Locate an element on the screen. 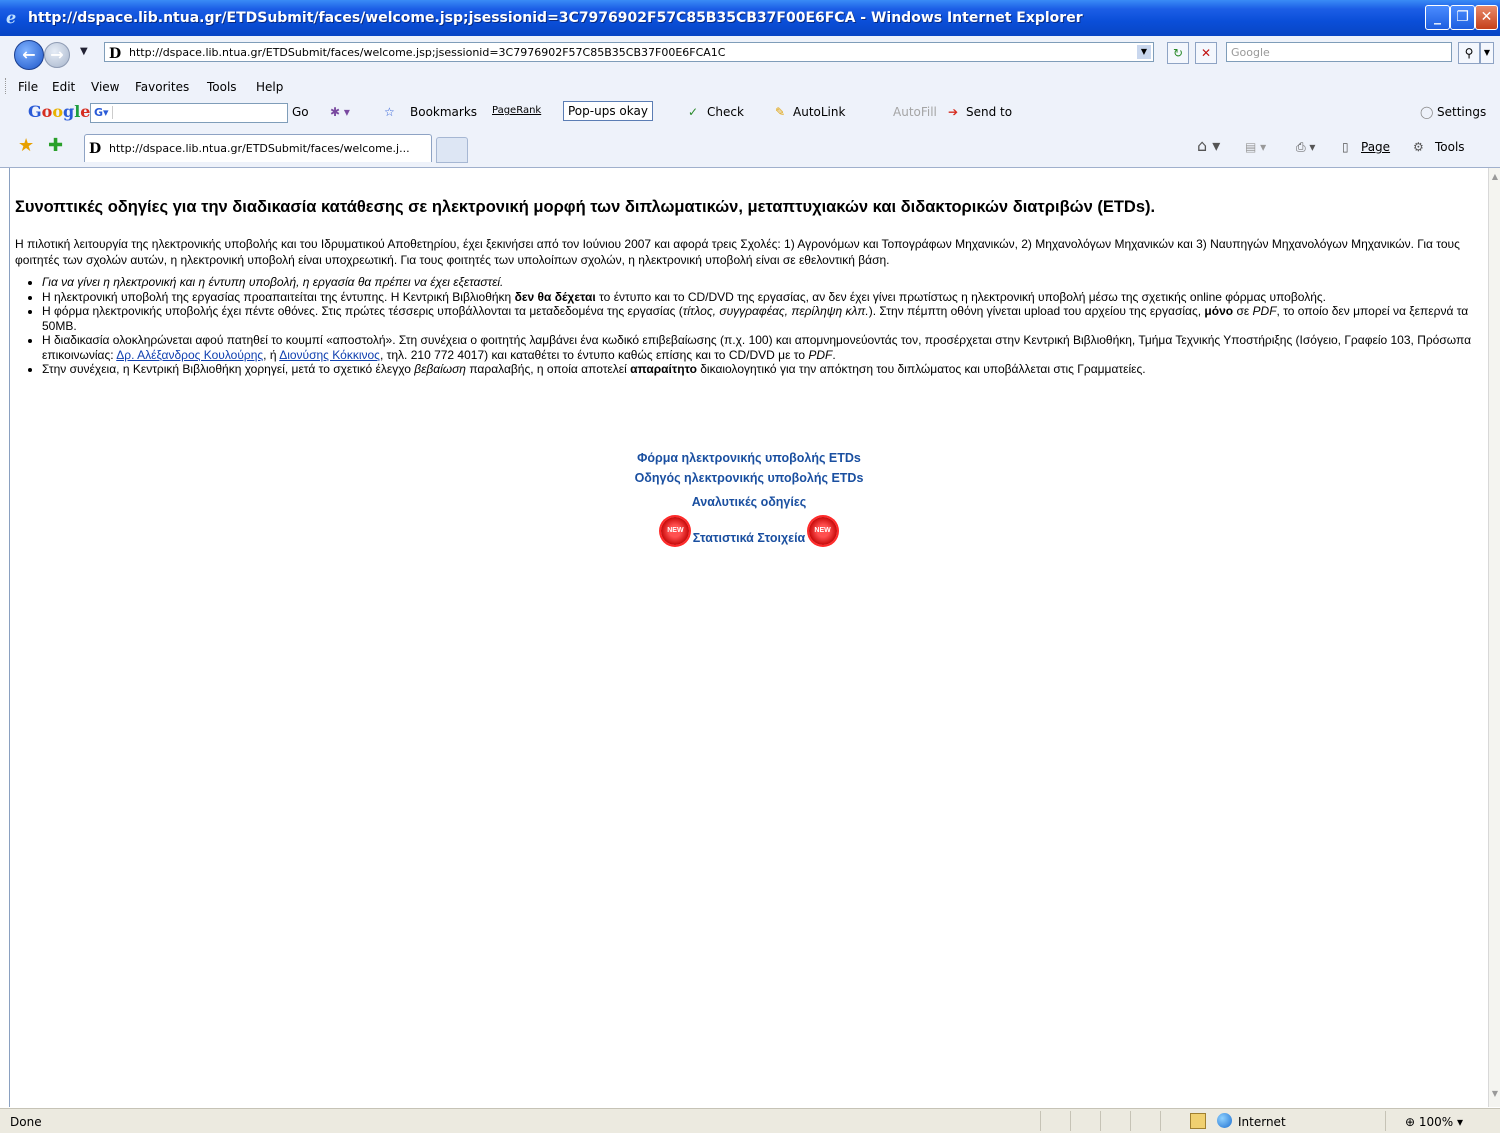 Image resolution: width=1500 pixels, height=1133 pixels. back-button: ← is located at coordinates (29, 55).